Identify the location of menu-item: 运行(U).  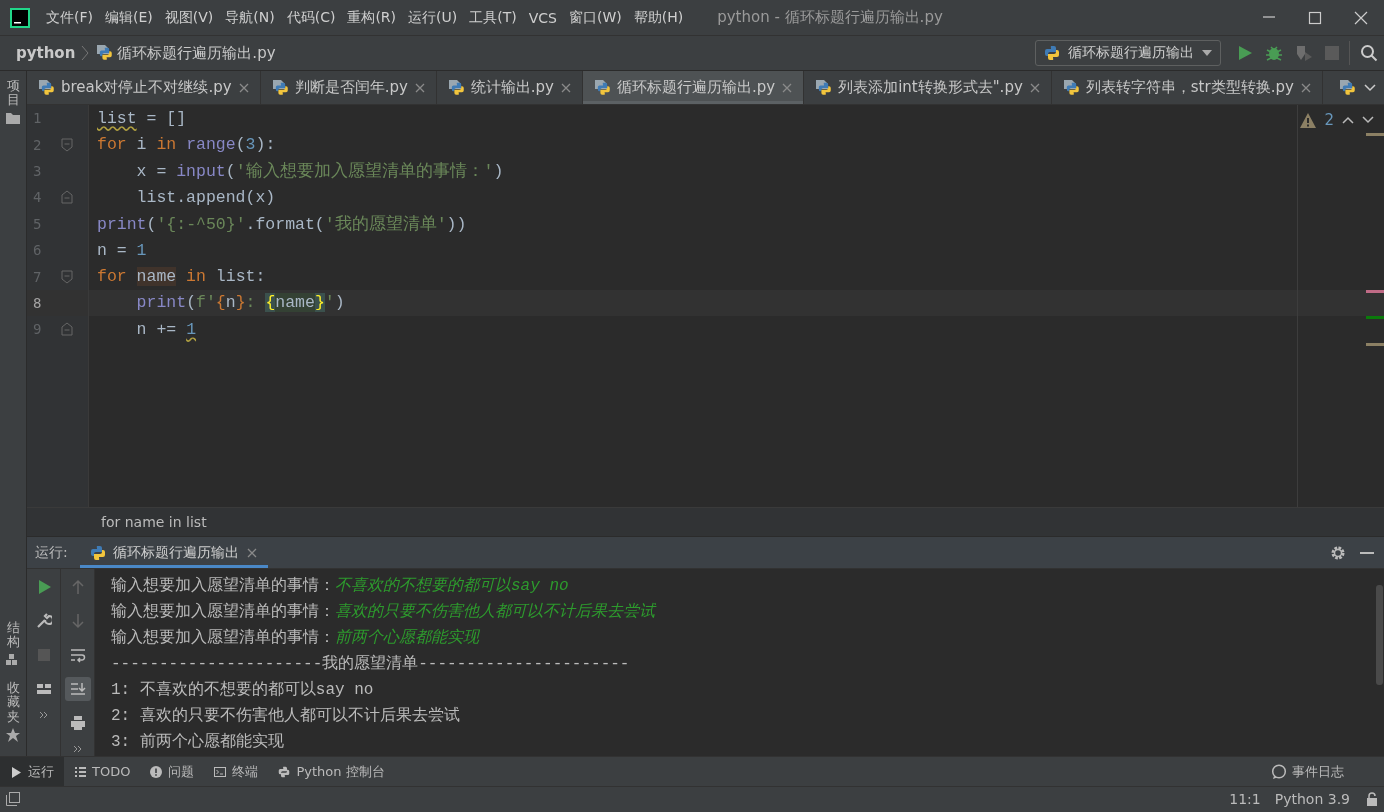
(433, 17).